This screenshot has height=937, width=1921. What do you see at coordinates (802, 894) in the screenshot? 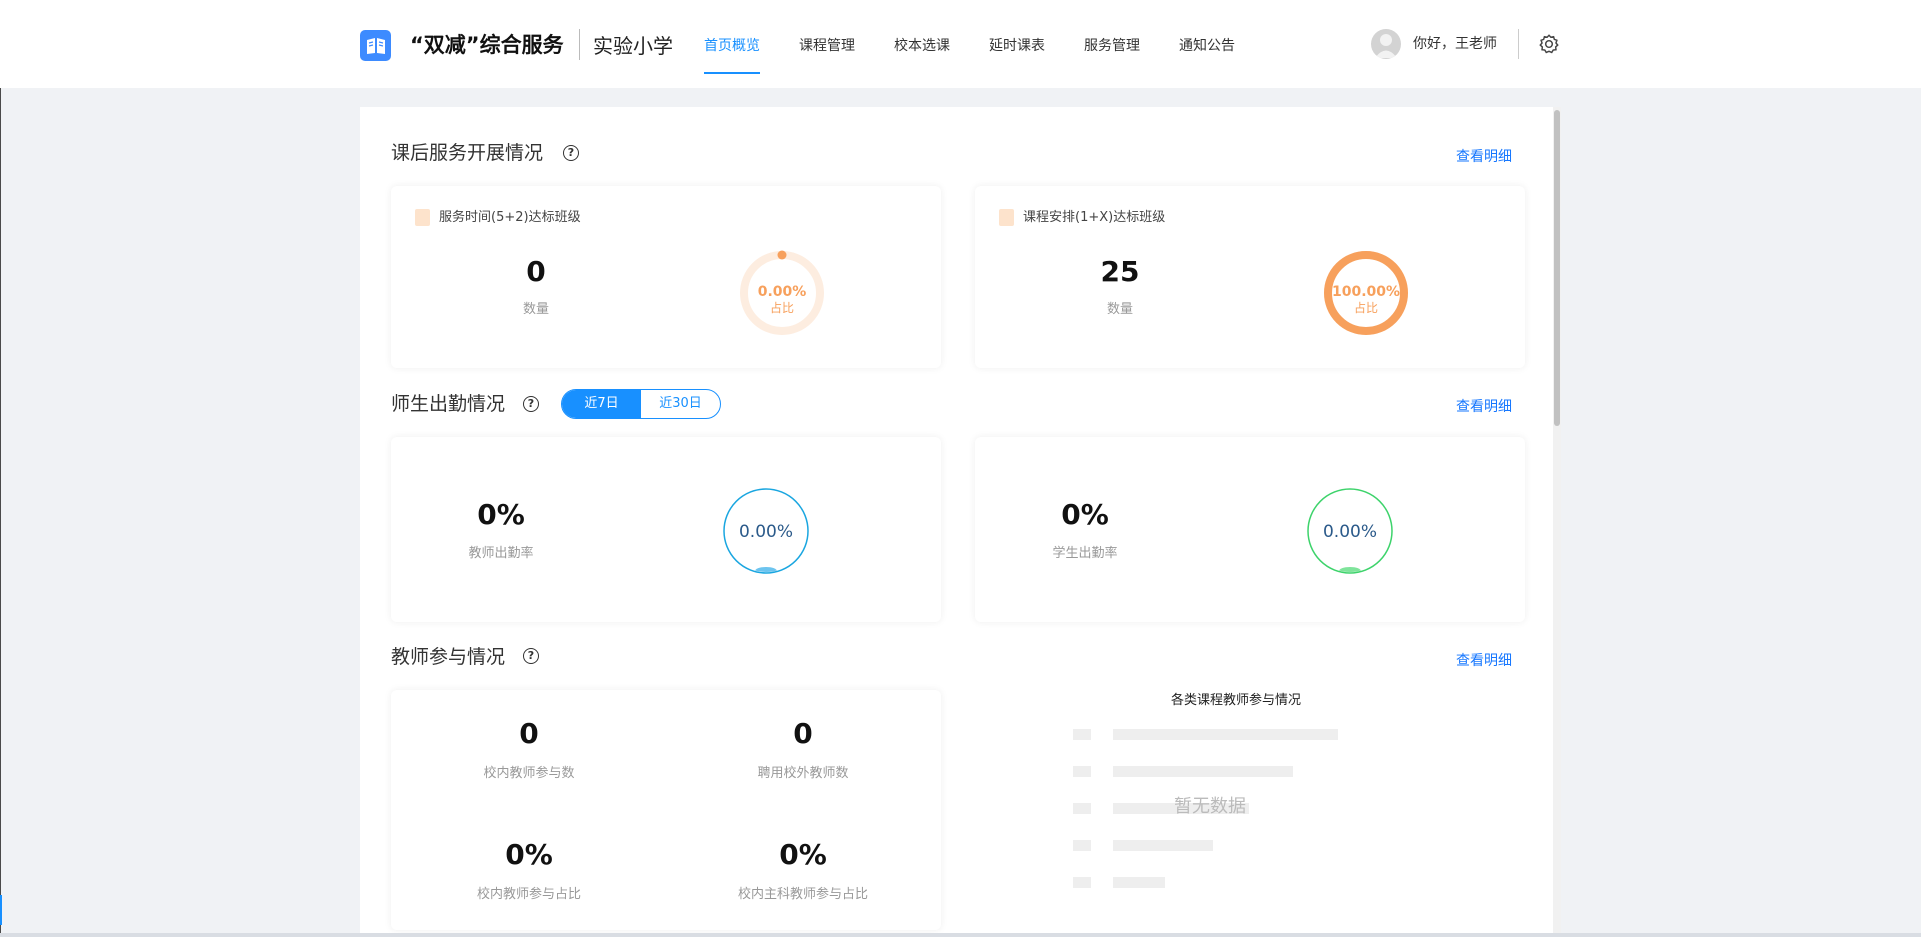
I see `stat-label: 校内主科教师参与占比` at bounding box center [802, 894].